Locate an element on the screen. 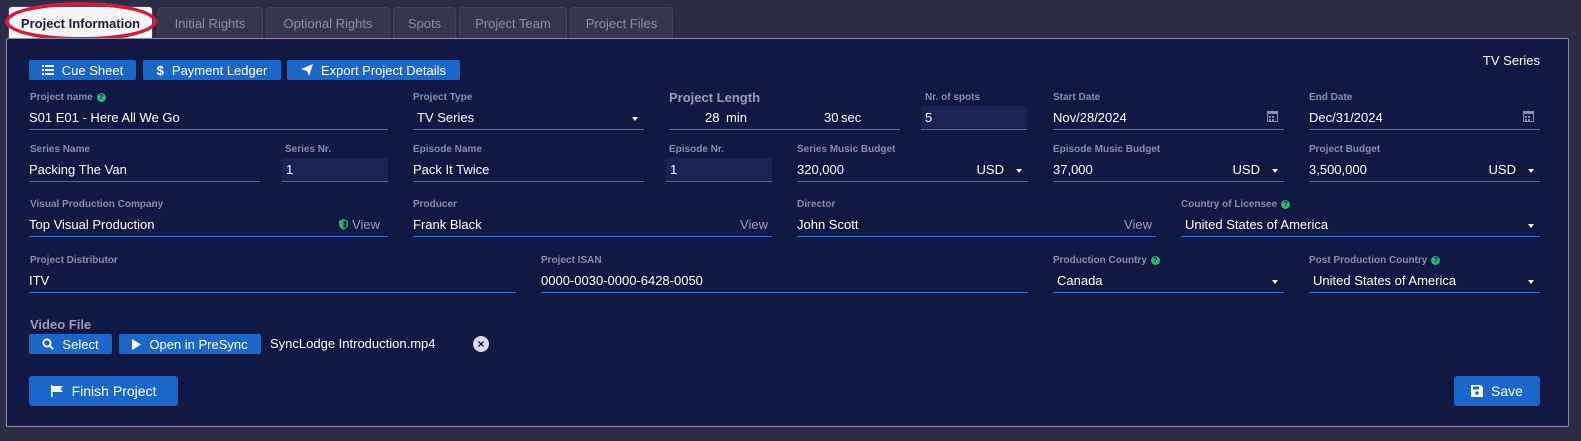 The height and width of the screenshot is (441, 1581). director-input: John Scott View is located at coordinates (976, 225).